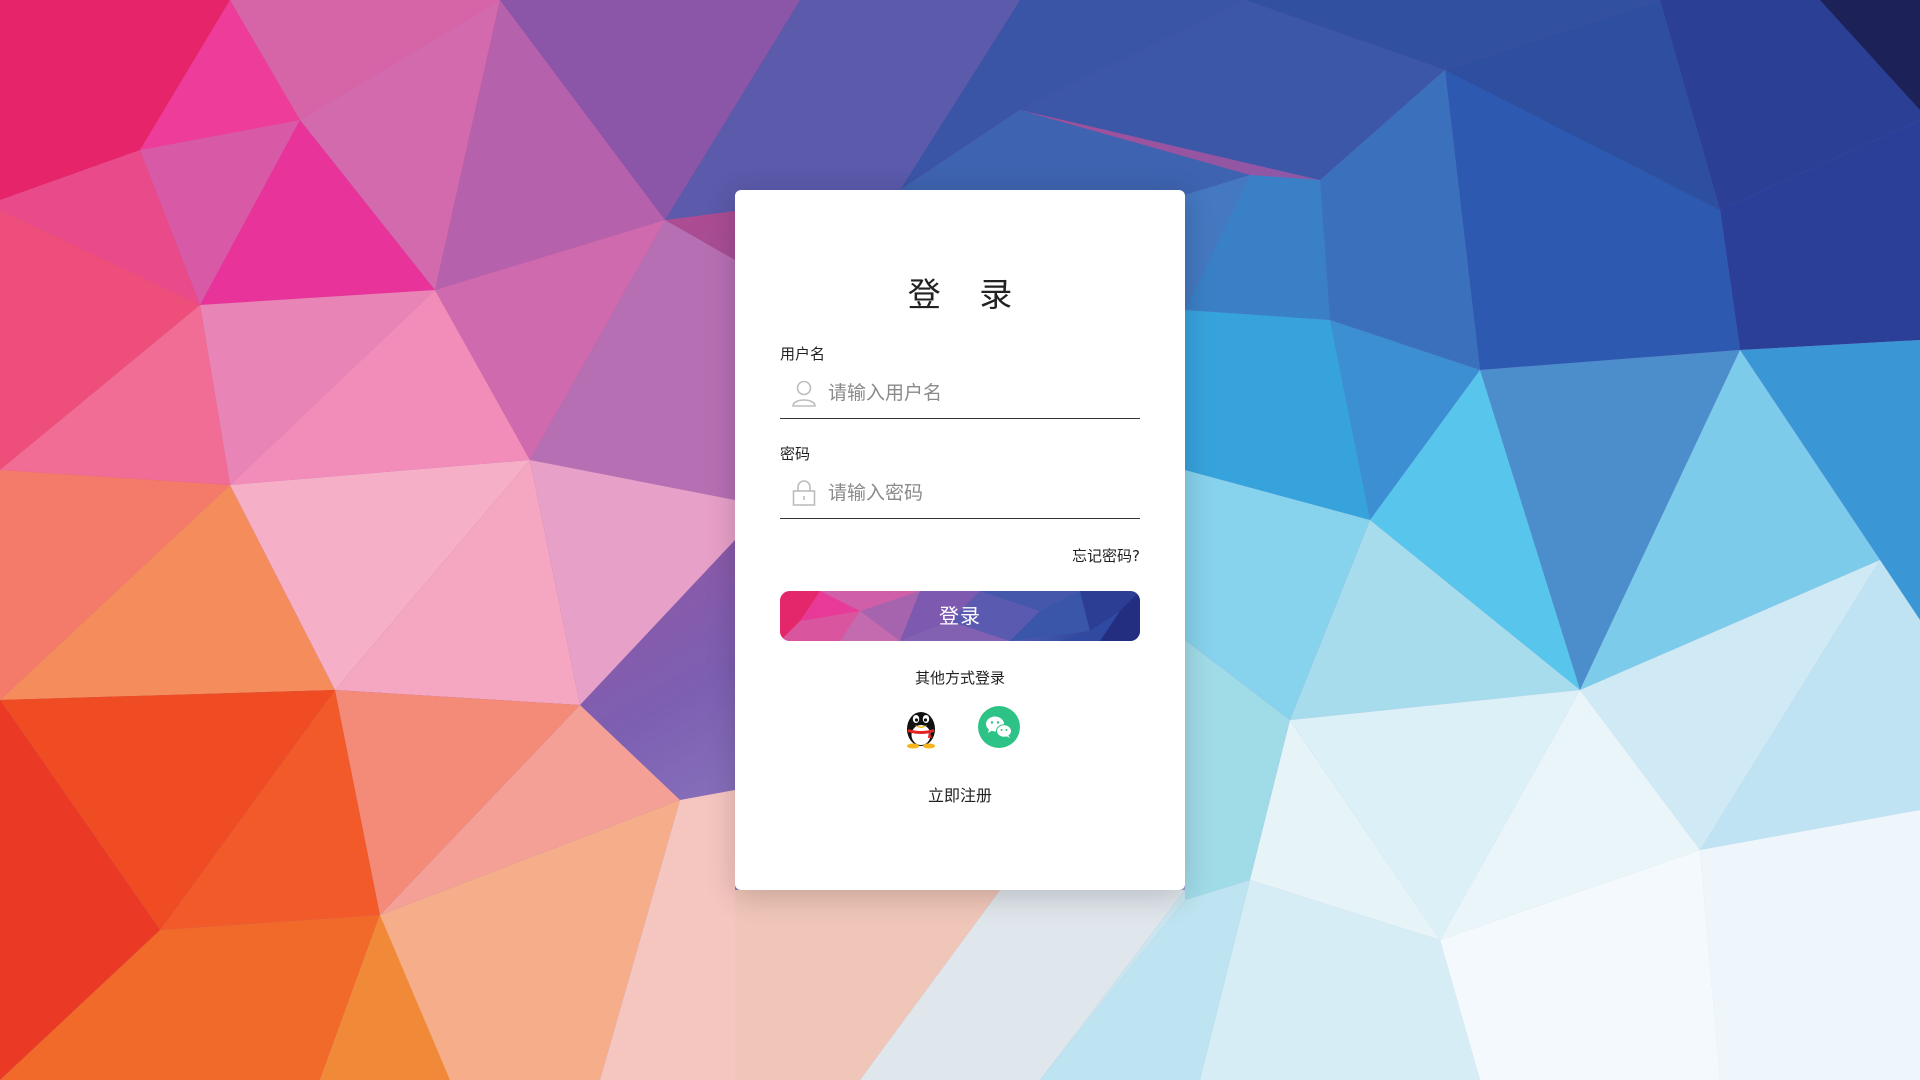  I want to click on social-login-row, so click(960, 727).